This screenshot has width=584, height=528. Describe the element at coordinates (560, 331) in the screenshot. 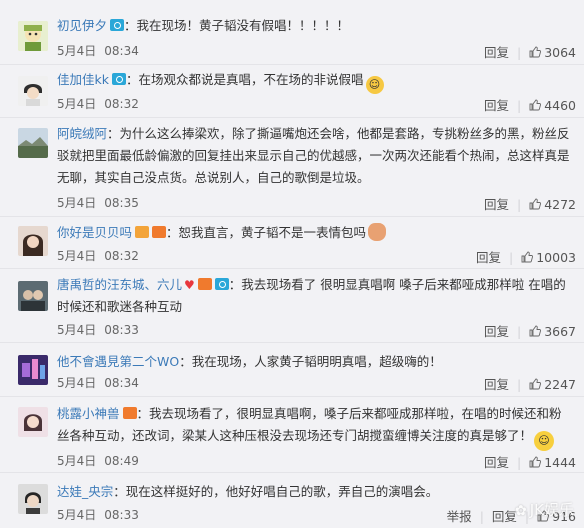

I see `like-count: 3667` at that location.